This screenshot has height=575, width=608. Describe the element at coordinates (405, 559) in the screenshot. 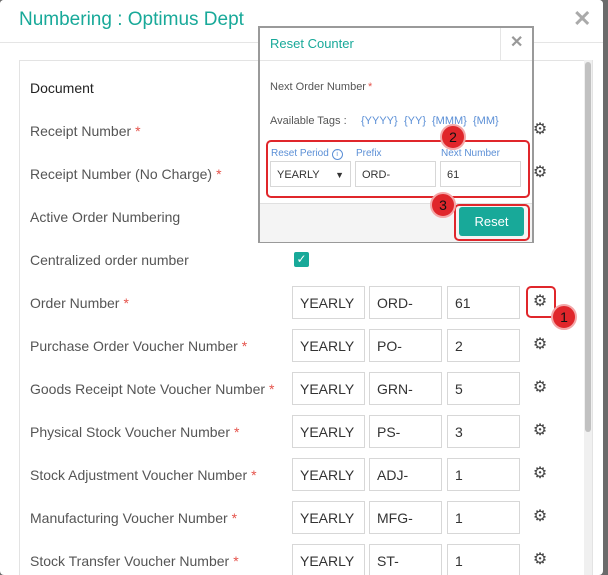

I see `st-prefix: ST-` at that location.